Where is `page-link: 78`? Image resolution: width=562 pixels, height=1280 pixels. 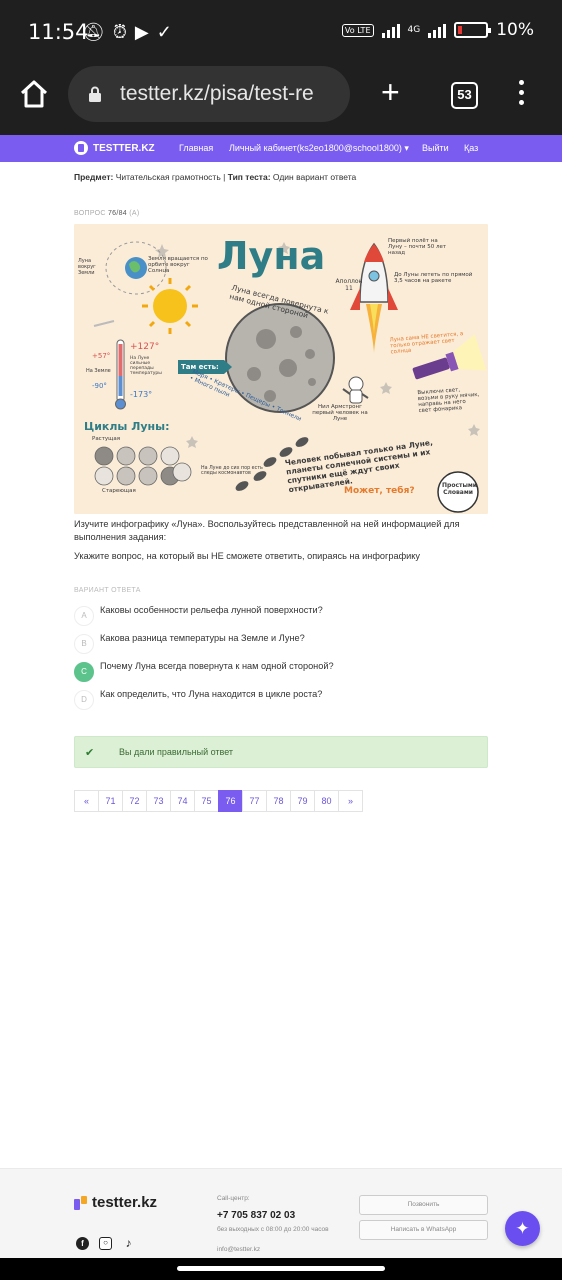
page-link: 78 is located at coordinates (278, 801).